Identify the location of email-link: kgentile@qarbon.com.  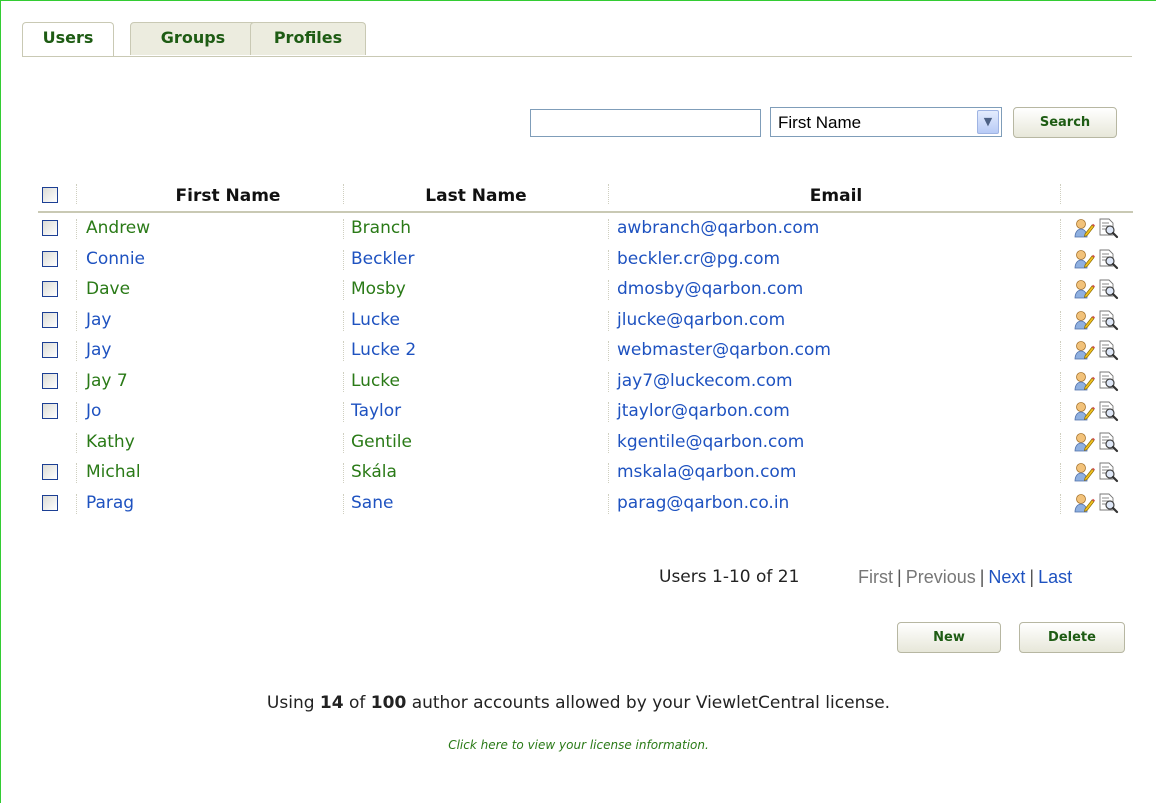
(710, 442).